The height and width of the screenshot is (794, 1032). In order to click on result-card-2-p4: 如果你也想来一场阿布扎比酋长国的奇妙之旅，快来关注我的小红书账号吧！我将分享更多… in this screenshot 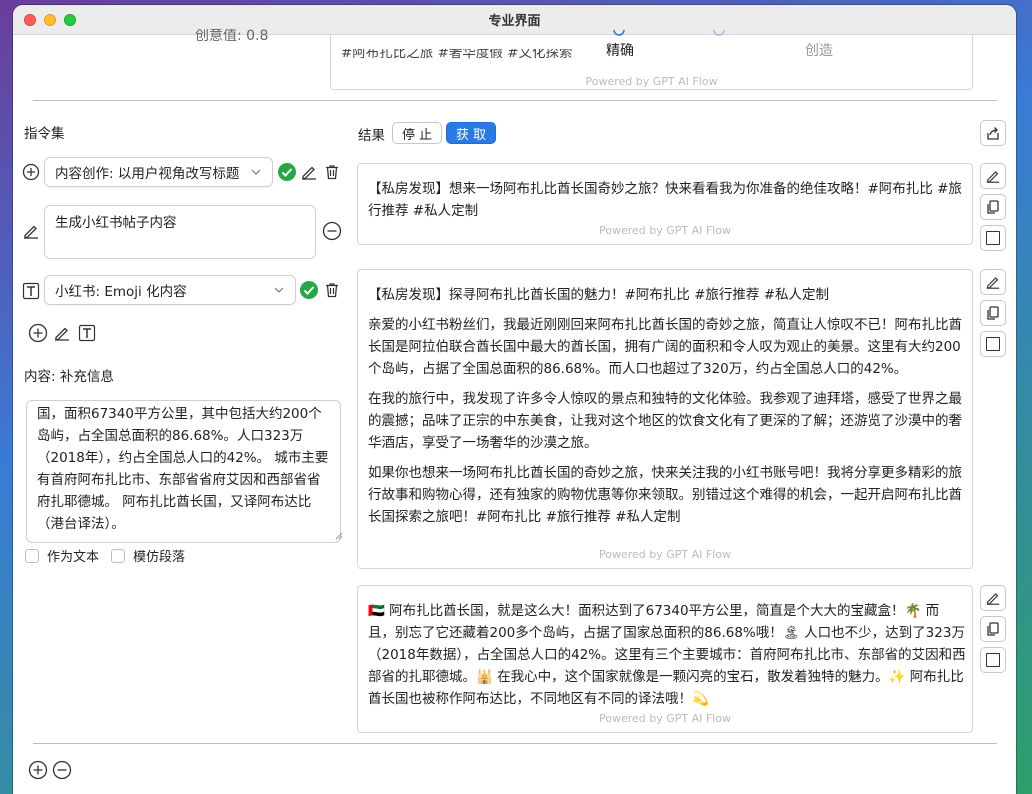, I will do `click(665, 495)`.